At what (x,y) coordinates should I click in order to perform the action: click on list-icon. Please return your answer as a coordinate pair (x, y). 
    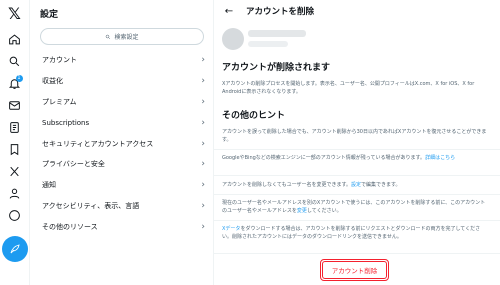
    Looking at the image, I should click on (15, 127).